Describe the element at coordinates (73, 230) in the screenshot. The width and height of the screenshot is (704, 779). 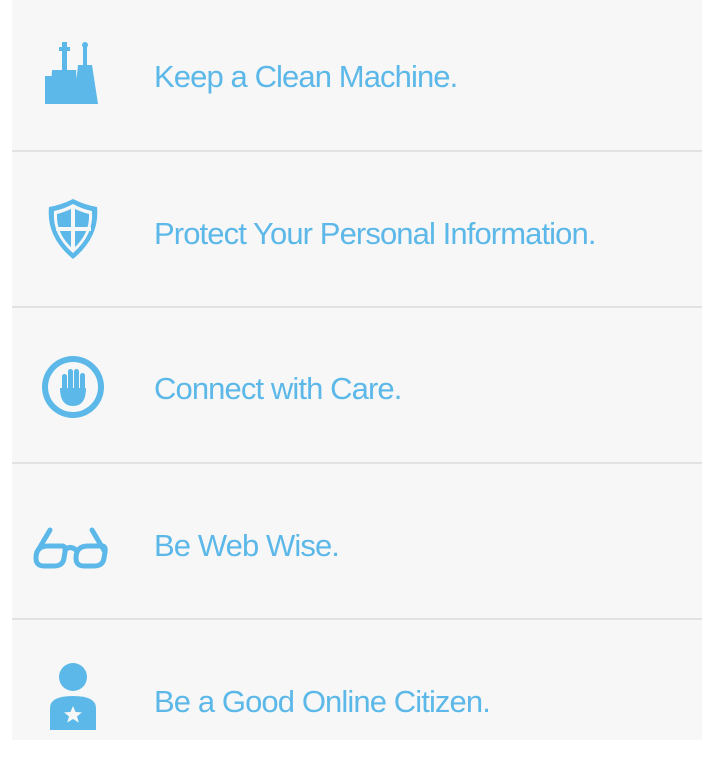
I see `shield-icon` at that location.